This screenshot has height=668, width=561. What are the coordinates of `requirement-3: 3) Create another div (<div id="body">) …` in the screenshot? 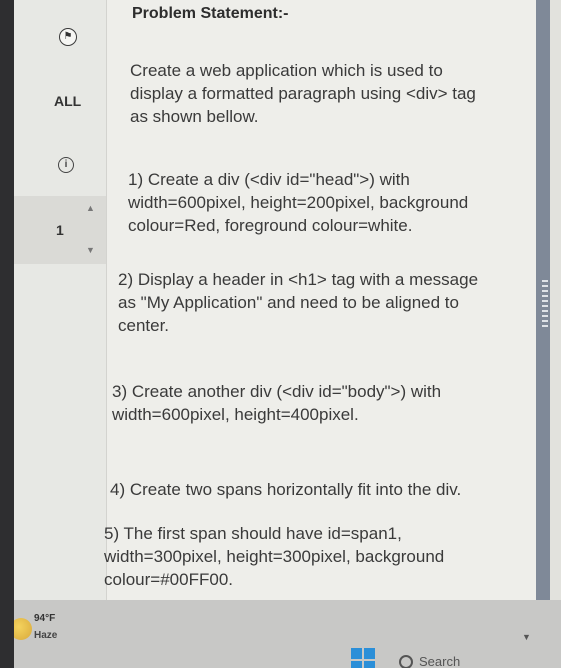 It's located at (277, 403).